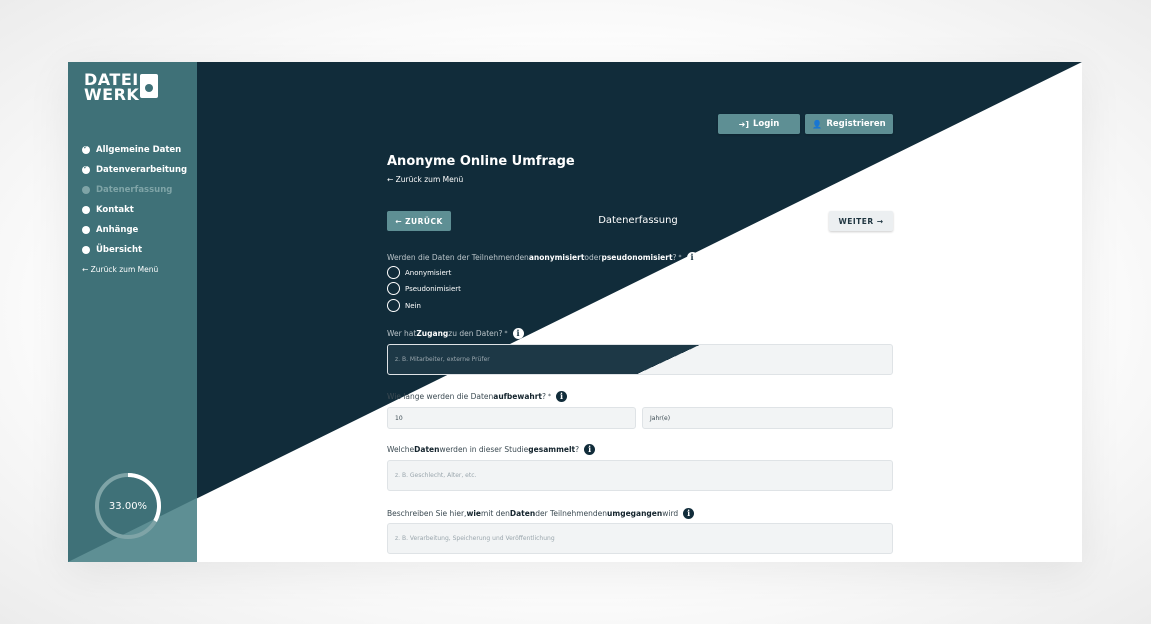 This screenshot has width=1151, height=624. I want to click on aufbewahrung-unit: Jahr(e), so click(660, 418).